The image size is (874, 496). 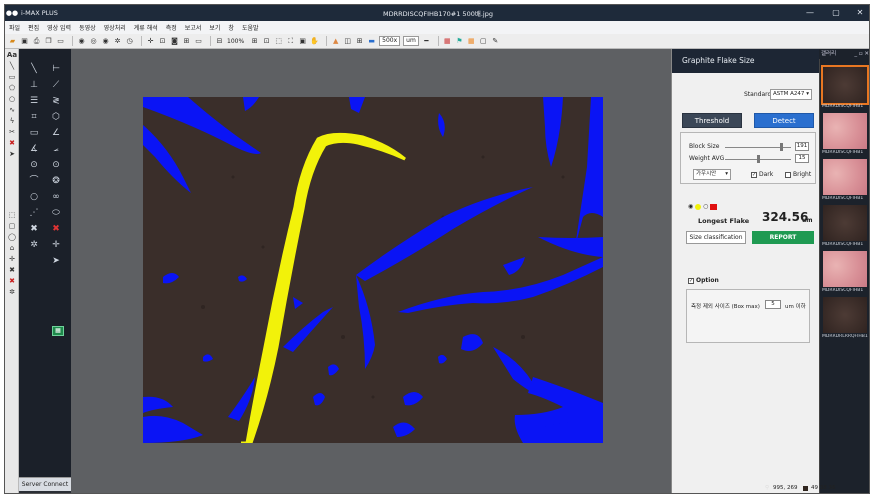 I want to click on angle-icon: ∠, so click(x=56, y=133).